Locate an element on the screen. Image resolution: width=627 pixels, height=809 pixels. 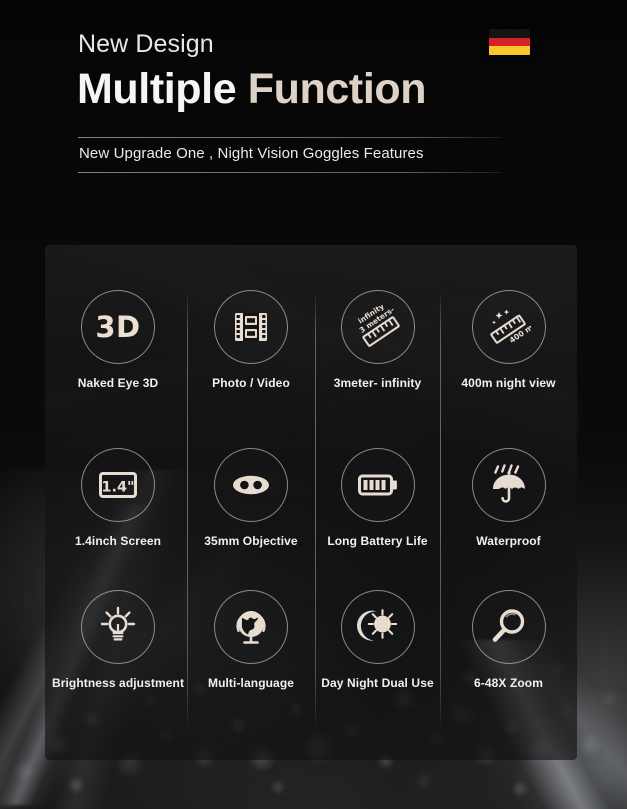
germany-flag-icon is located at coordinates (509, 42).